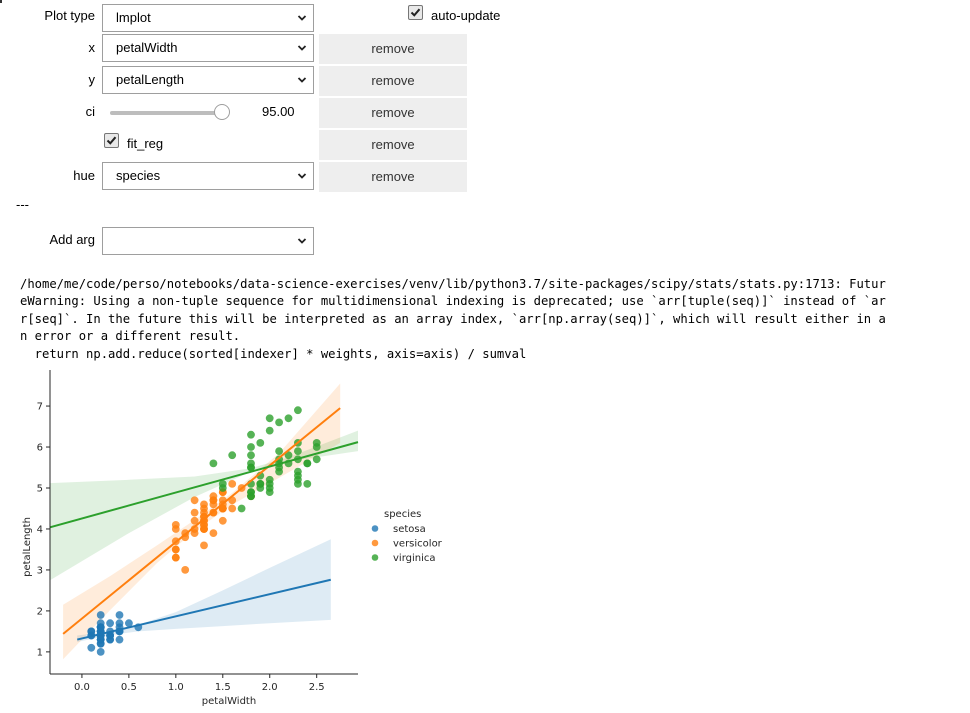  I want to click on fit-reg-label: fit_reg, so click(145, 143).